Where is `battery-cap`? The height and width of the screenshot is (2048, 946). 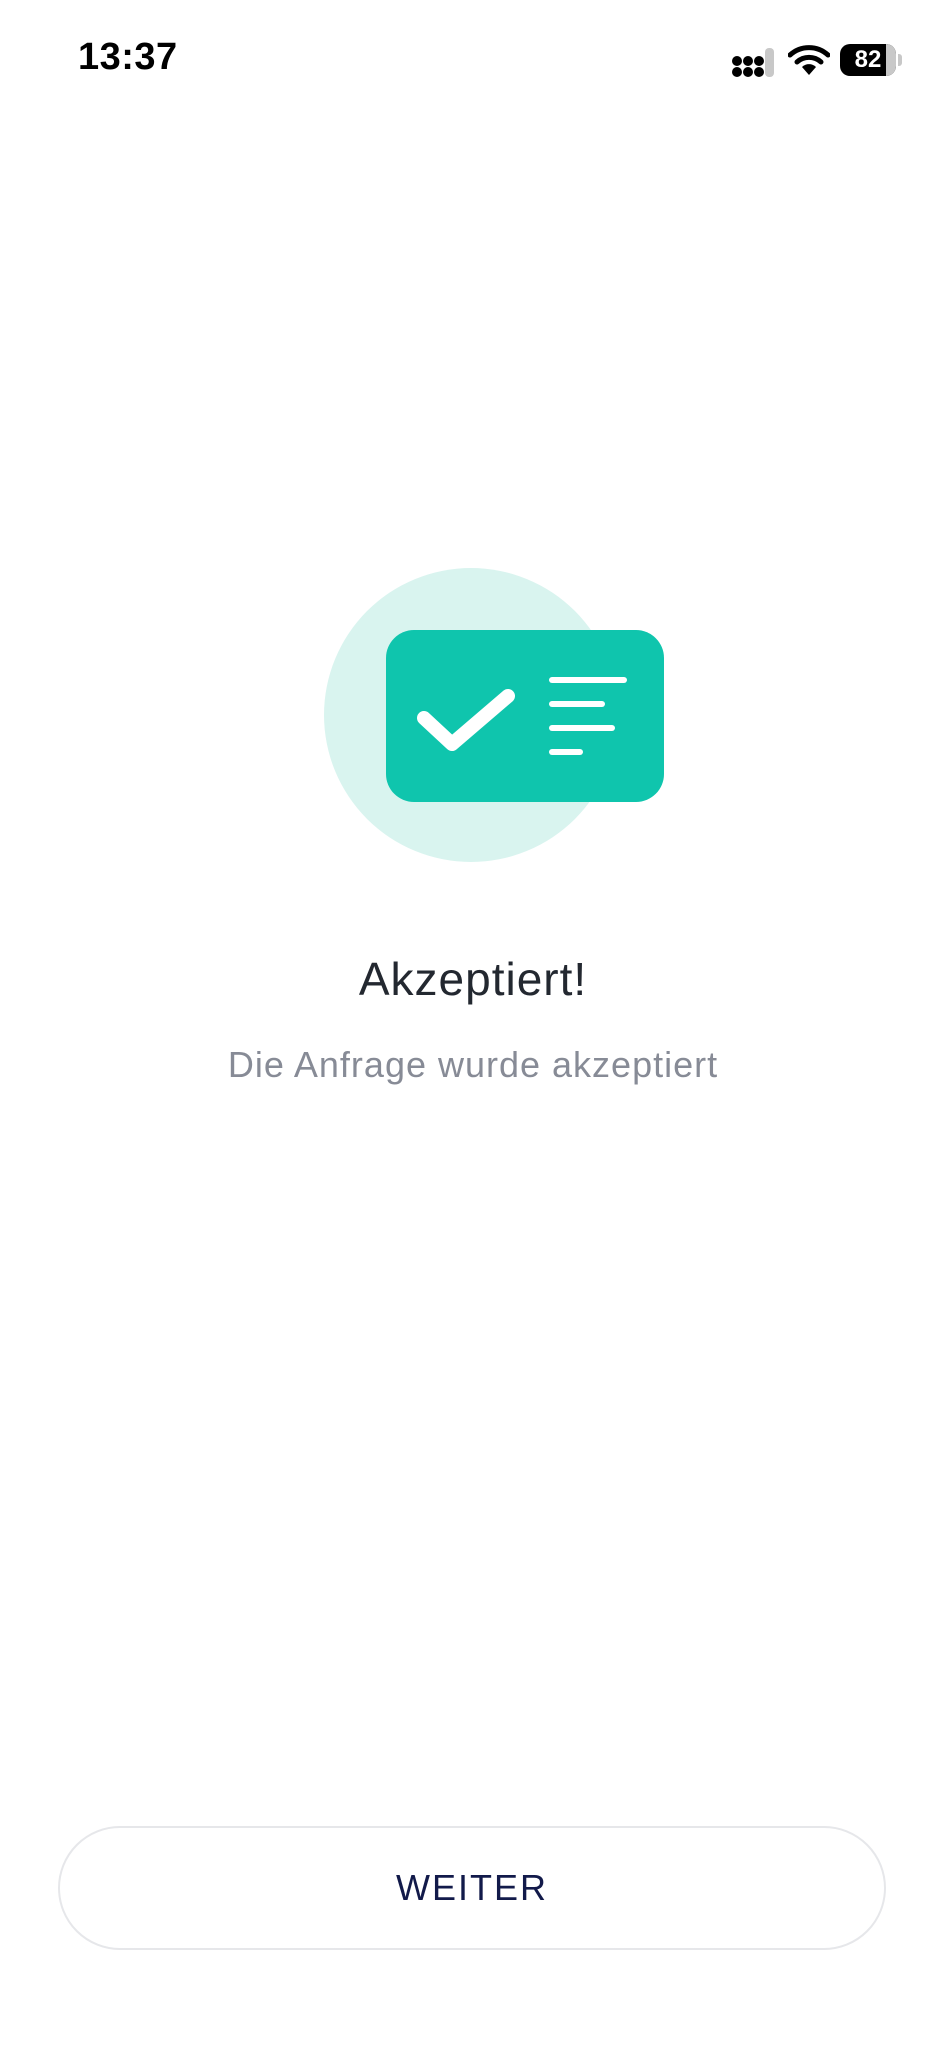
battery-cap is located at coordinates (900, 60).